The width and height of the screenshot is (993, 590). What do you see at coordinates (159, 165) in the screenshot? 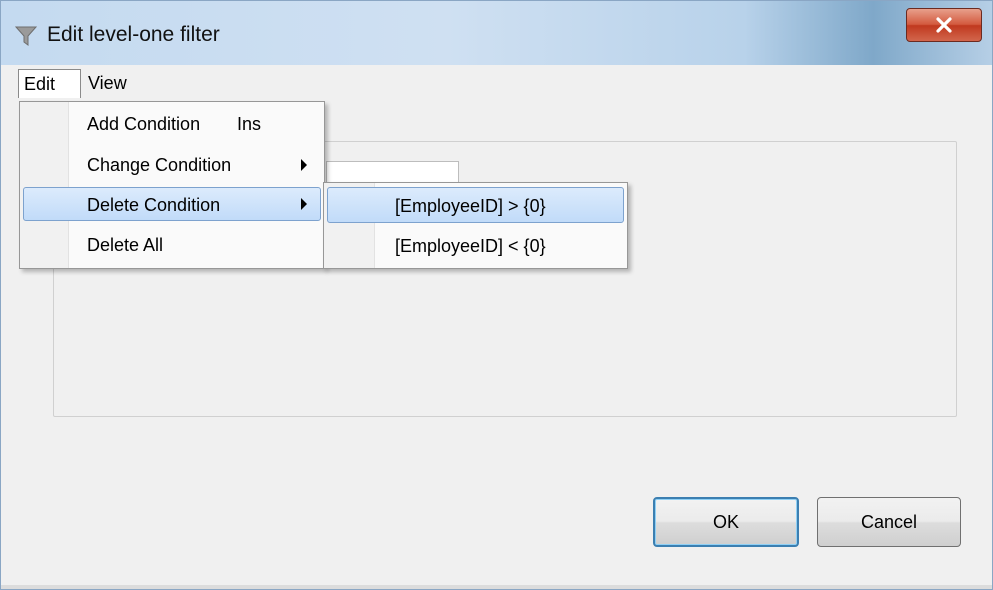
I see `menu-item-label: Change Condition` at bounding box center [159, 165].